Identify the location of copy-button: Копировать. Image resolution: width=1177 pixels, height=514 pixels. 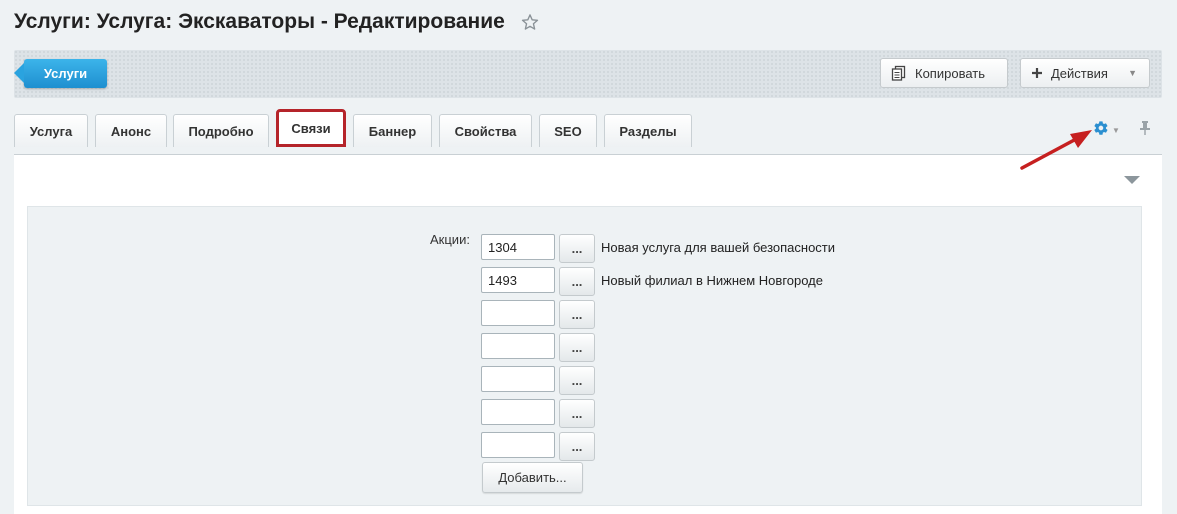
(944, 73).